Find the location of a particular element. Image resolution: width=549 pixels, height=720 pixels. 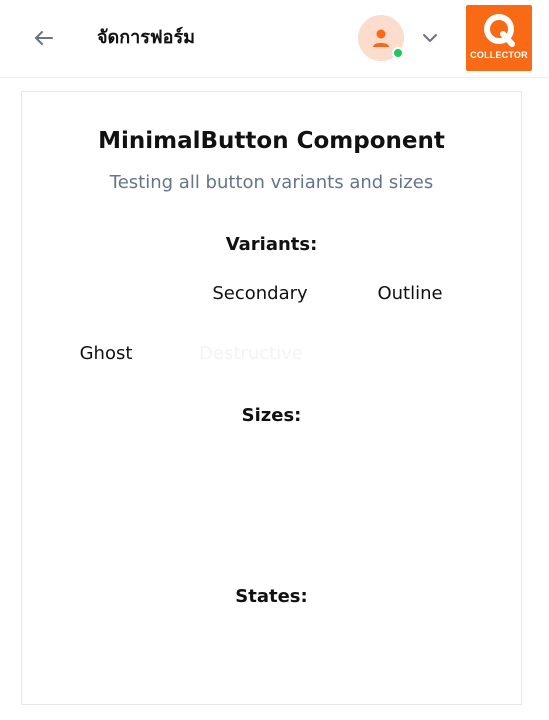

outline-button: Outline is located at coordinates (410, 294).